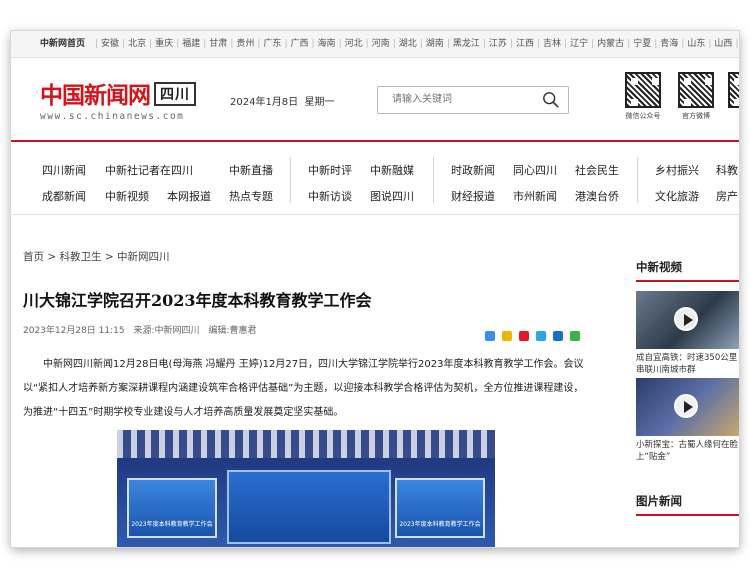 This screenshot has height=578, width=750. What do you see at coordinates (392, 170) in the screenshot?
I see `nav-media: 中新融媒` at bounding box center [392, 170].